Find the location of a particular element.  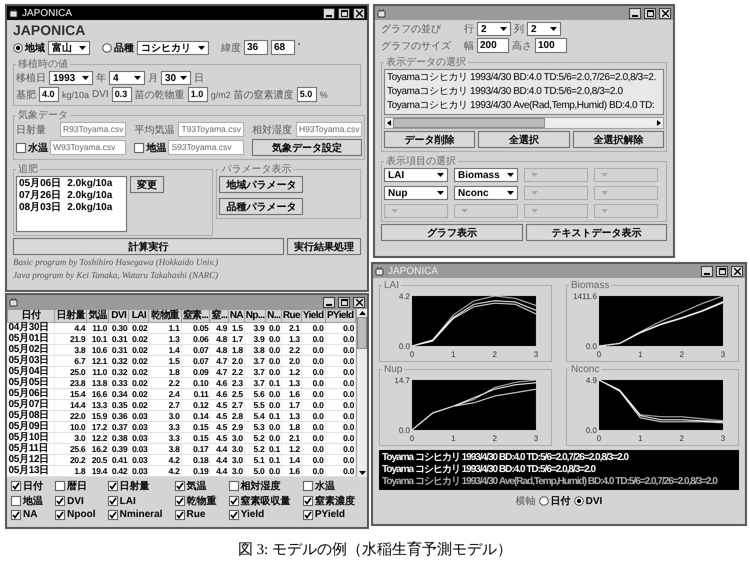

data-button: データ削除 is located at coordinates (430, 139).